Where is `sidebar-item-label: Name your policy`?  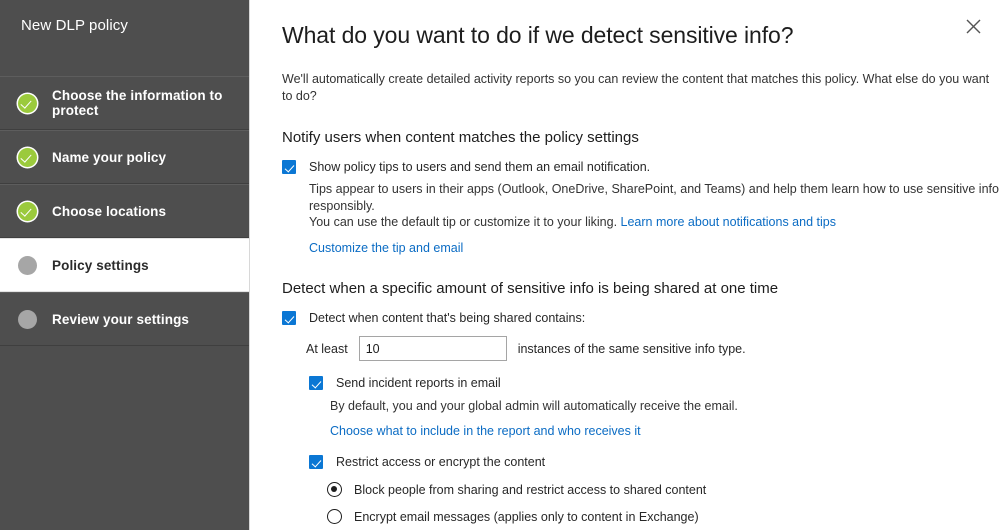 sidebar-item-label: Name your policy is located at coordinates (109, 157).